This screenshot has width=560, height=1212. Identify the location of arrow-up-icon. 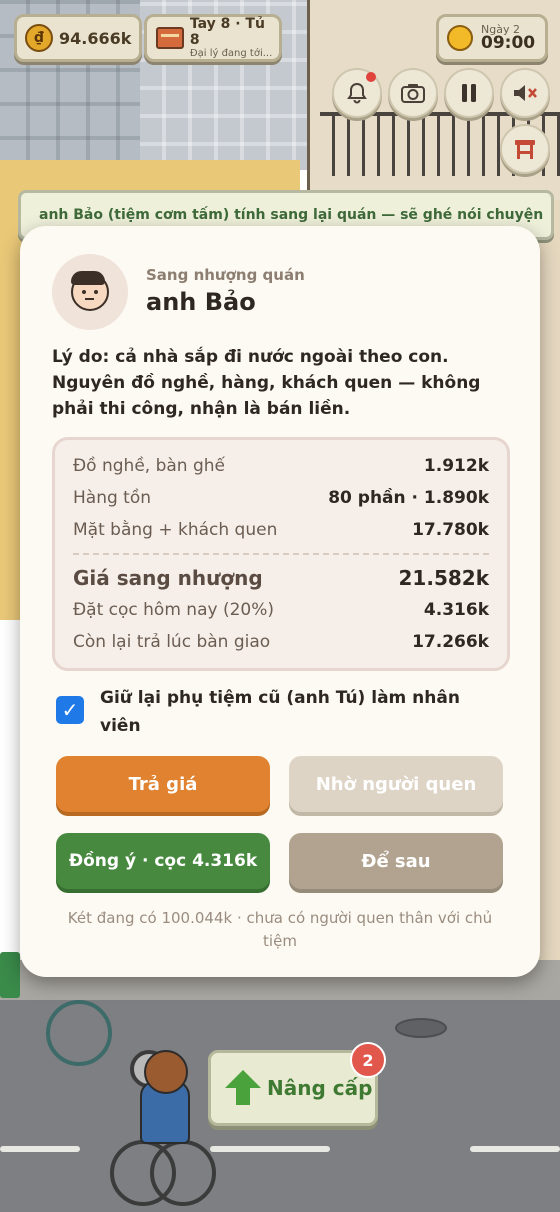
(243, 1088).